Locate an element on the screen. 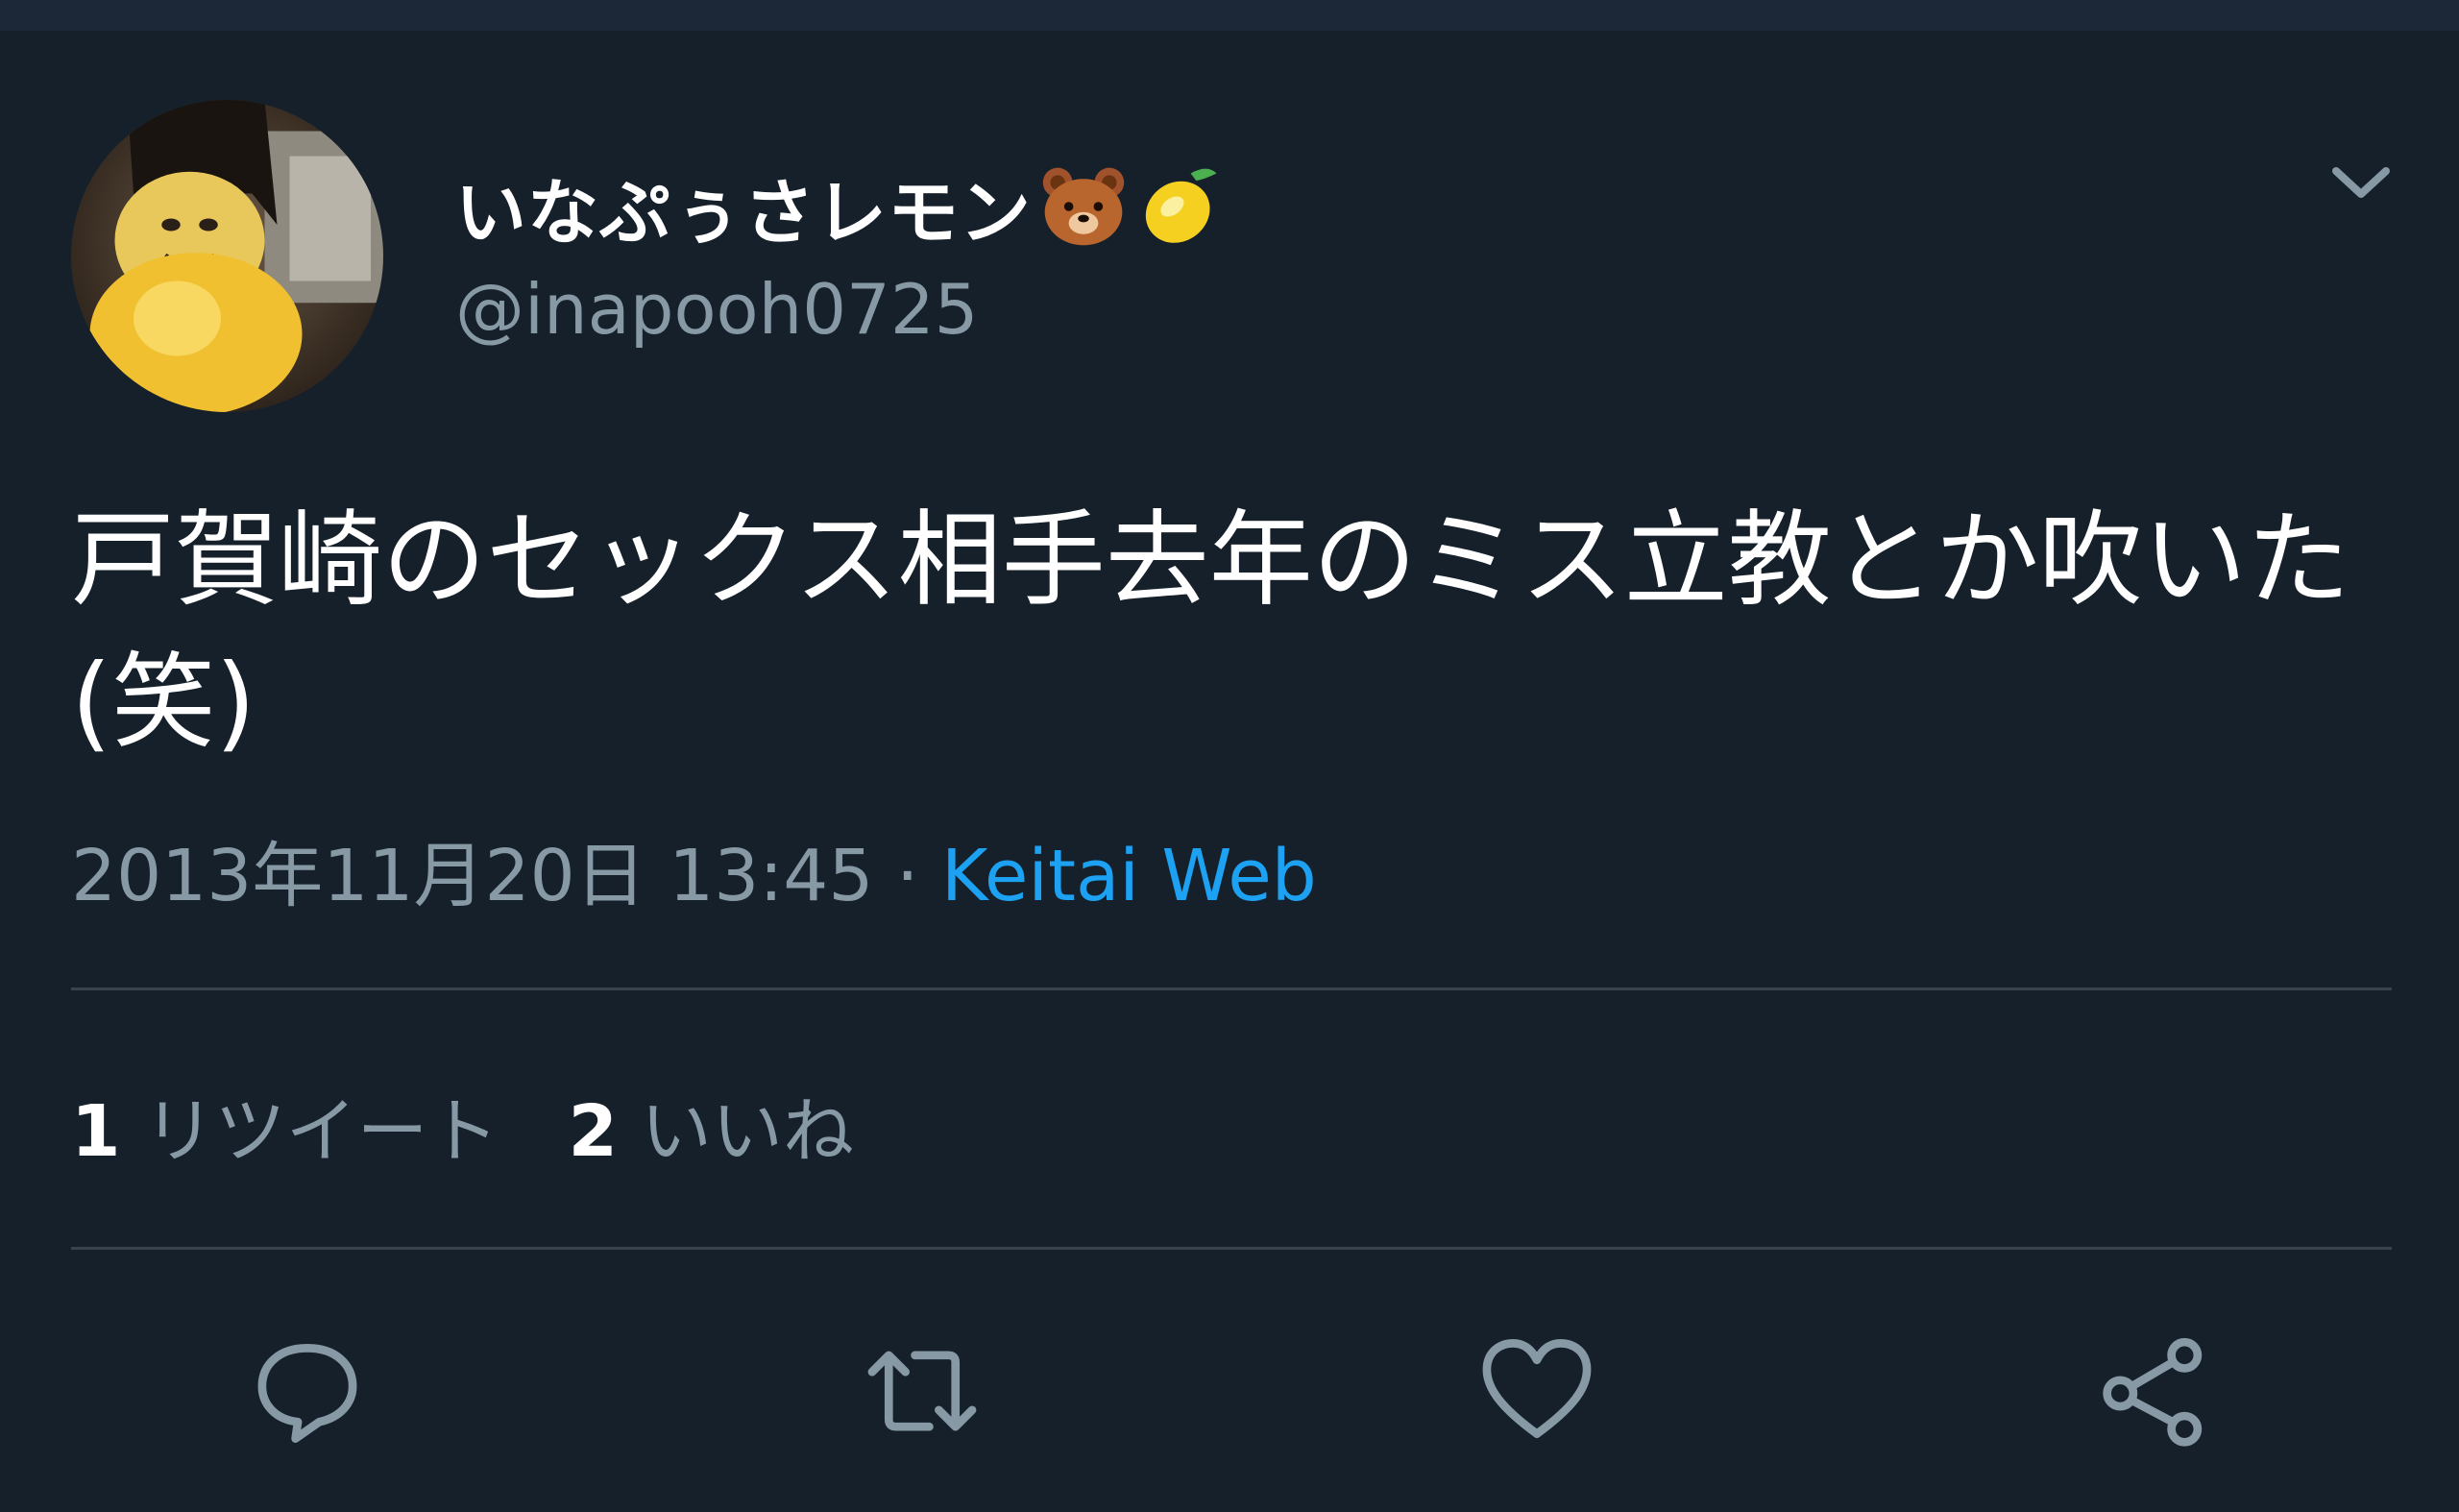  retweet-stat: 1 リツイート is located at coordinates (285, 1131).